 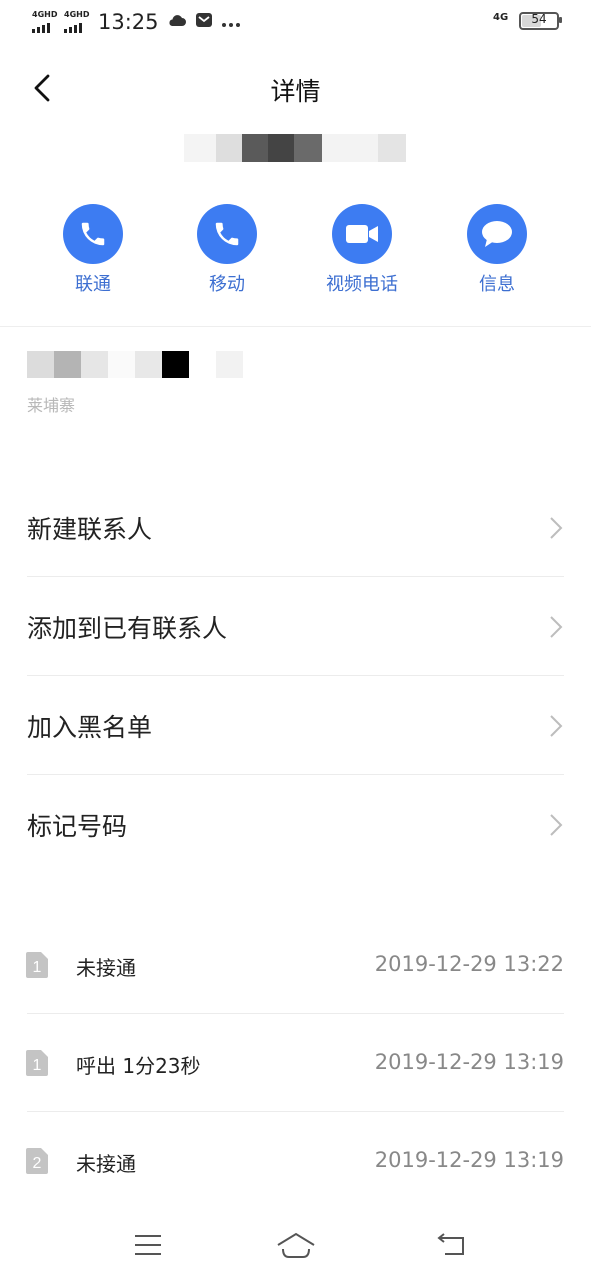 What do you see at coordinates (295, 824) in the screenshot?
I see `mark-number-item: 标记号码` at bounding box center [295, 824].